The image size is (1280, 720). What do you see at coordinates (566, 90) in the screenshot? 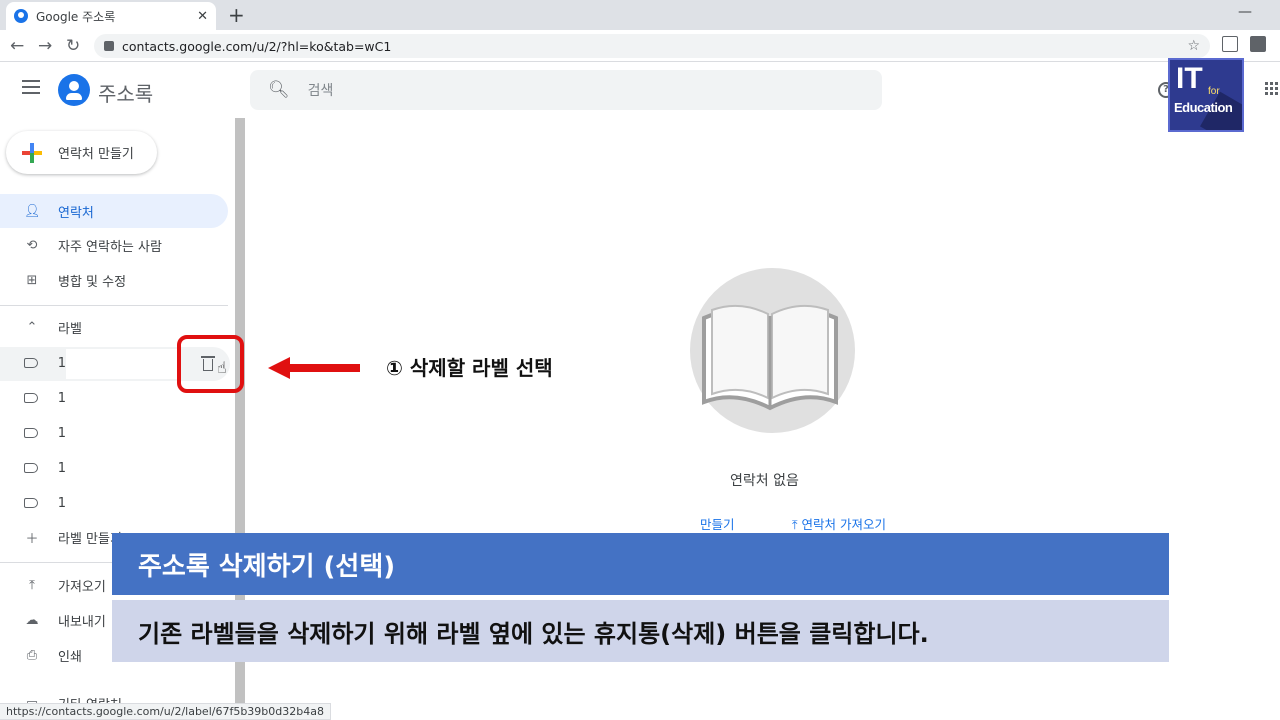
I see `search-input: 🔍︎ 검색` at bounding box center [566, 90].